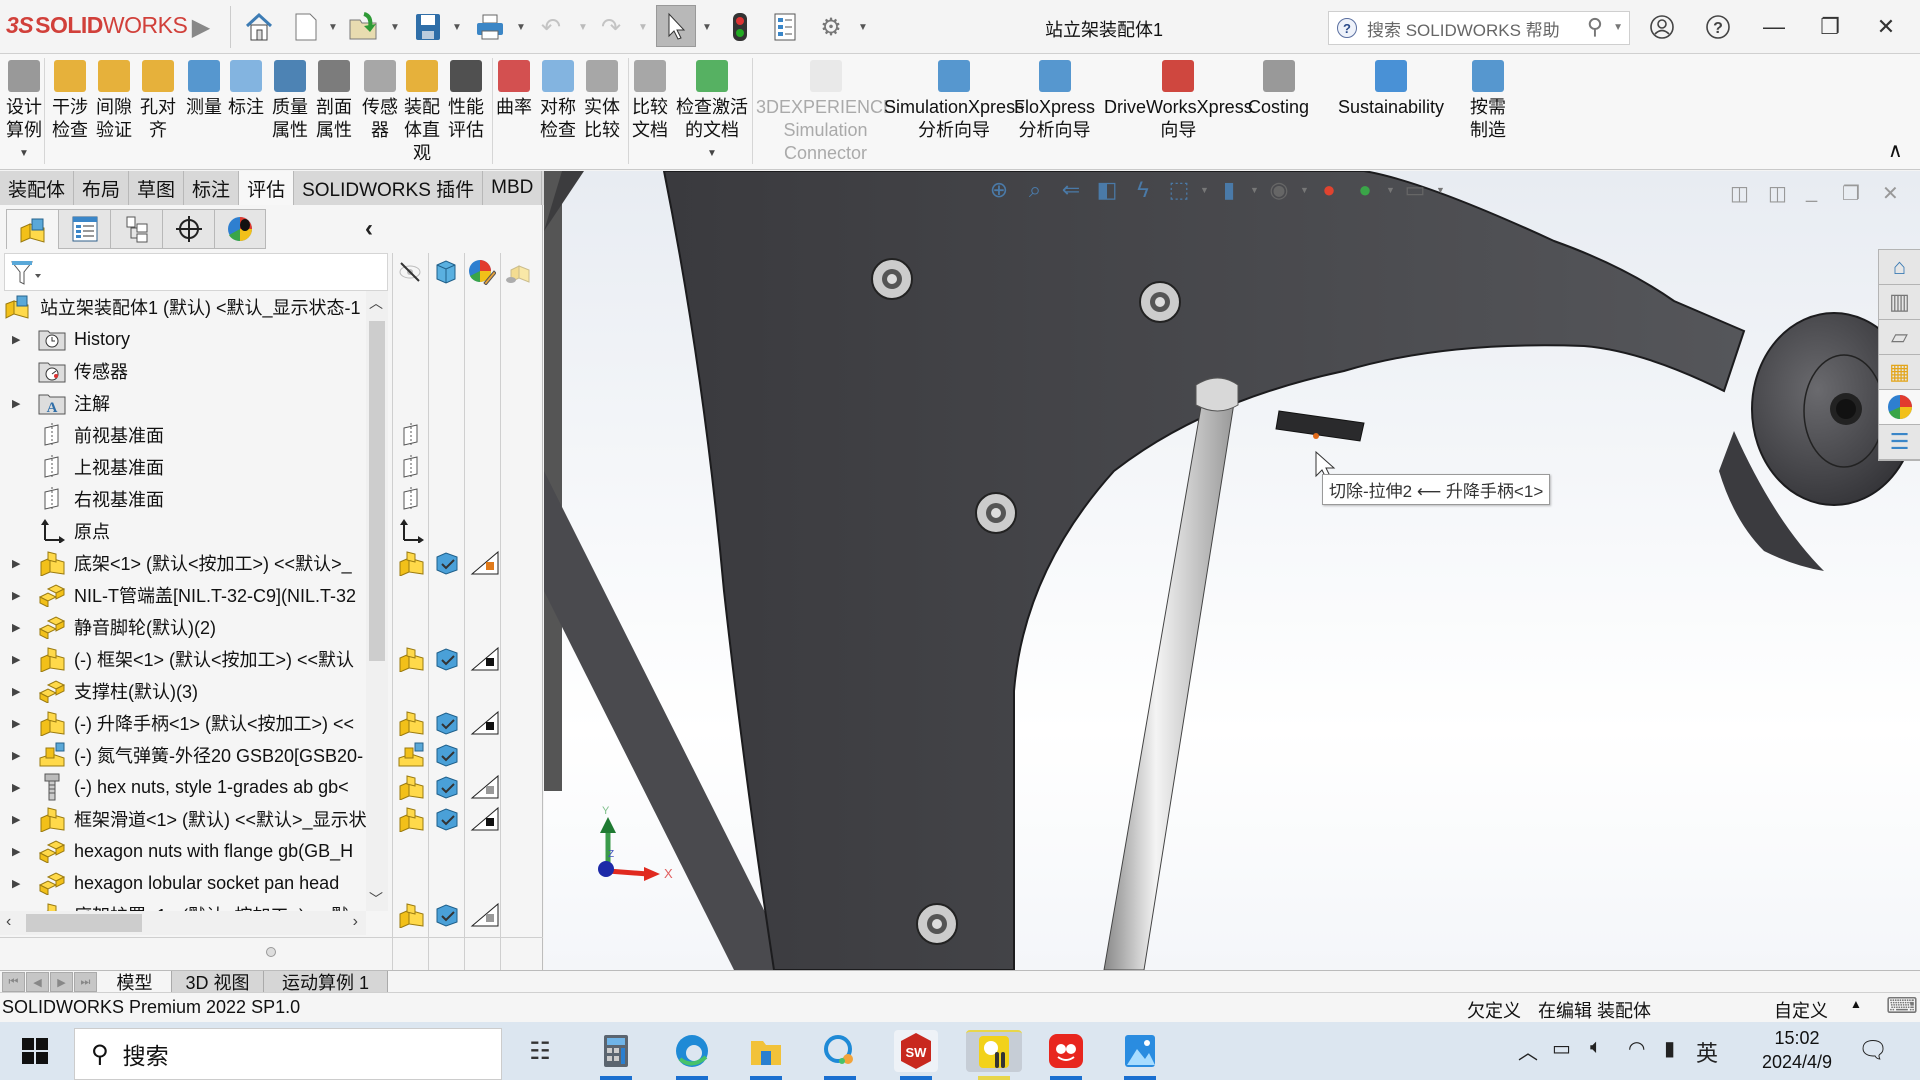  I want to click on restore-window-button: ❐, so click(1830, 27).